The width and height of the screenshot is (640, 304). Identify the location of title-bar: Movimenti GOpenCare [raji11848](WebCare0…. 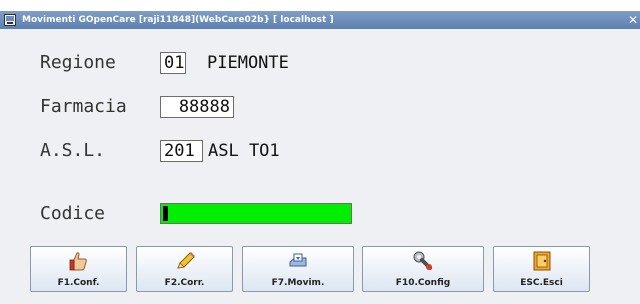
(320, 20).